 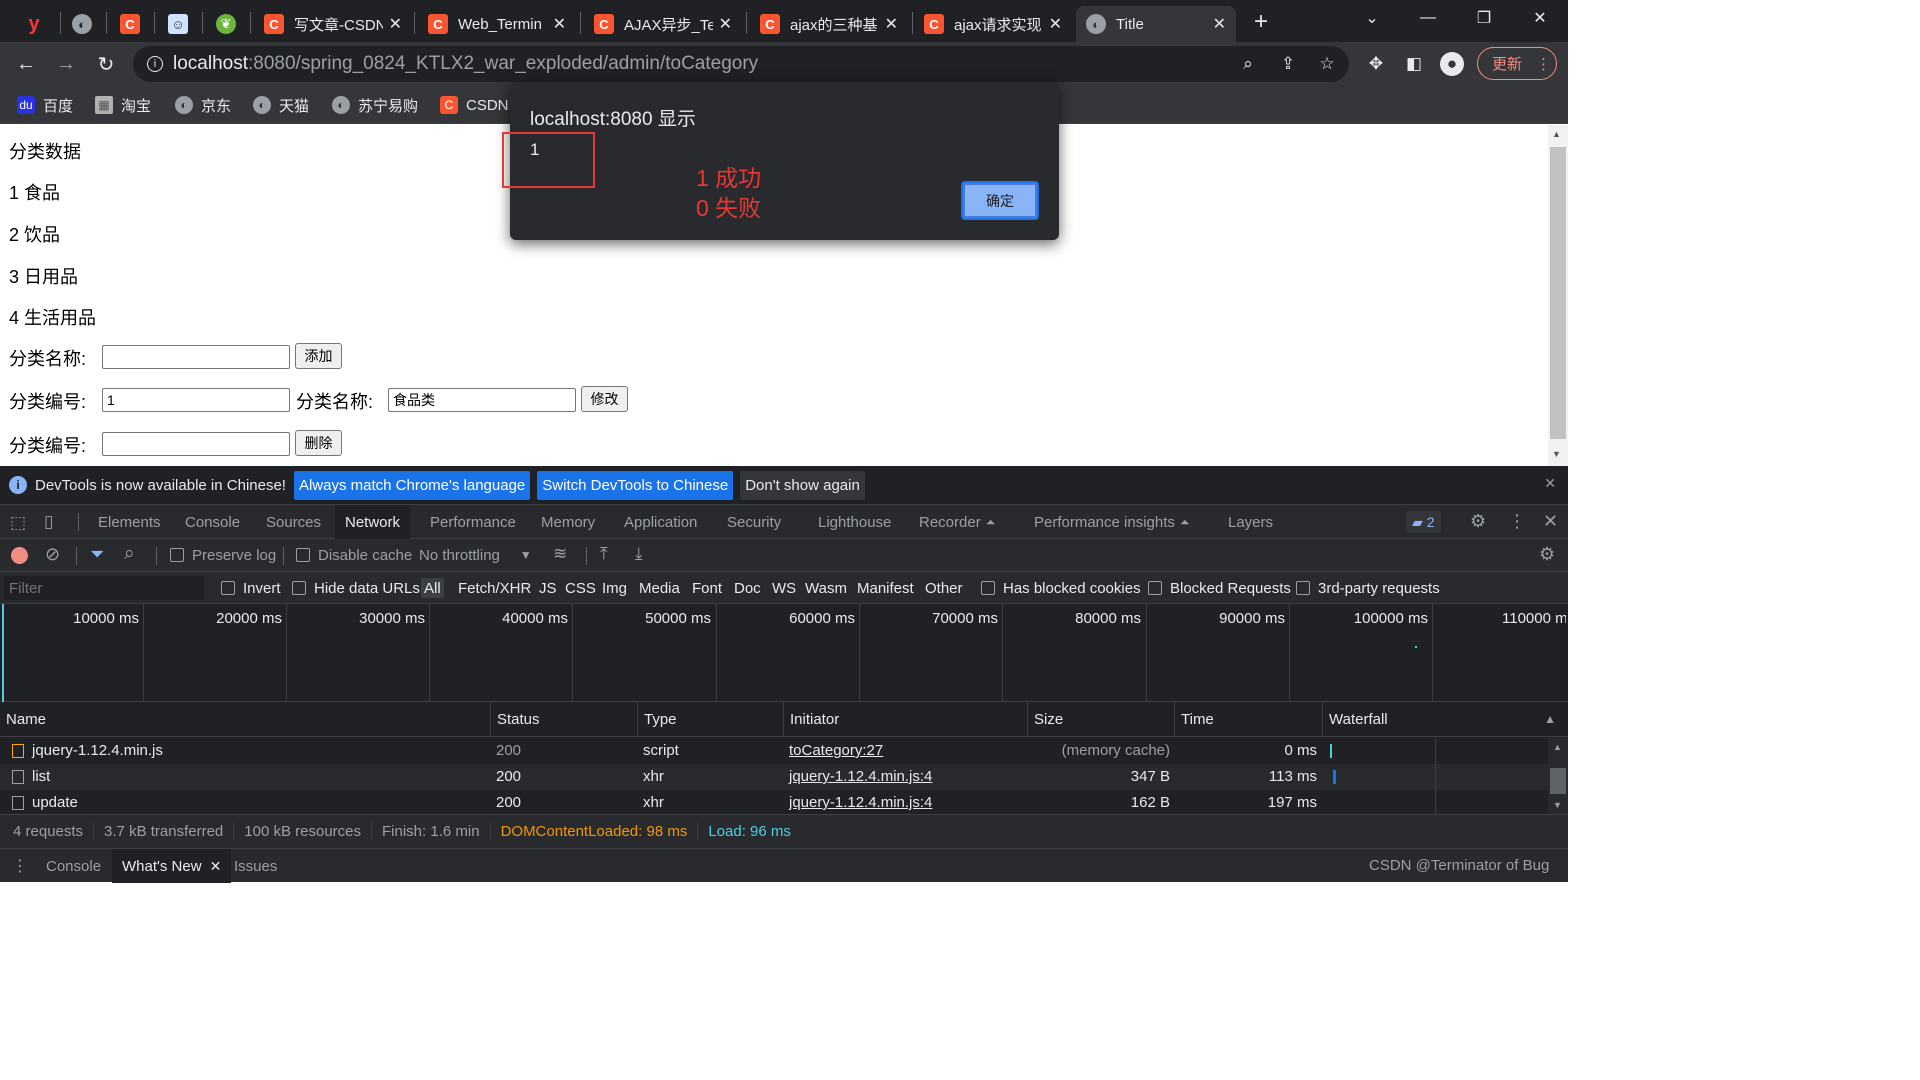 What do you see at coordinates (1248, 64) in the screenshot?
I see `zoom-icon: ⌕` at bounding box center [1248, 64].